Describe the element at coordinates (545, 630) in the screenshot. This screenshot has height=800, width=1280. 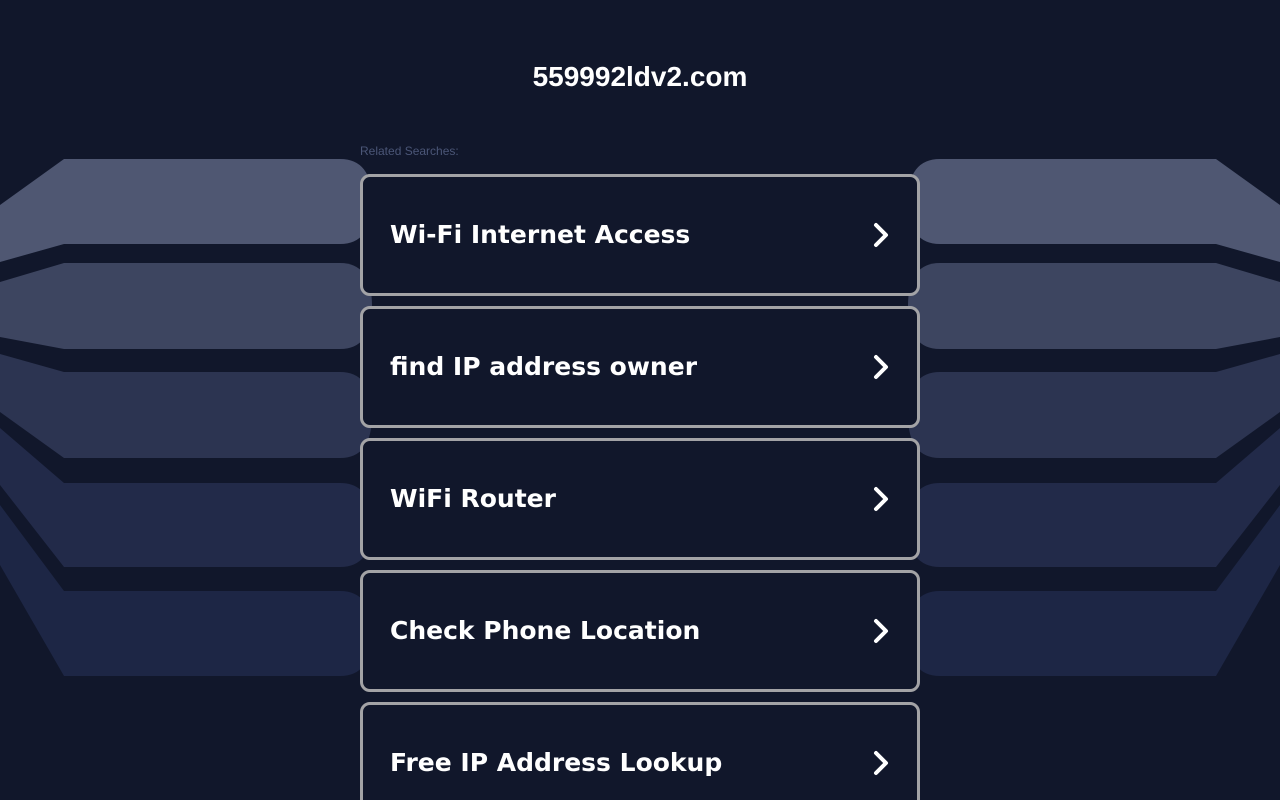
I see `search-link-label: Check Phone Location` at that location.